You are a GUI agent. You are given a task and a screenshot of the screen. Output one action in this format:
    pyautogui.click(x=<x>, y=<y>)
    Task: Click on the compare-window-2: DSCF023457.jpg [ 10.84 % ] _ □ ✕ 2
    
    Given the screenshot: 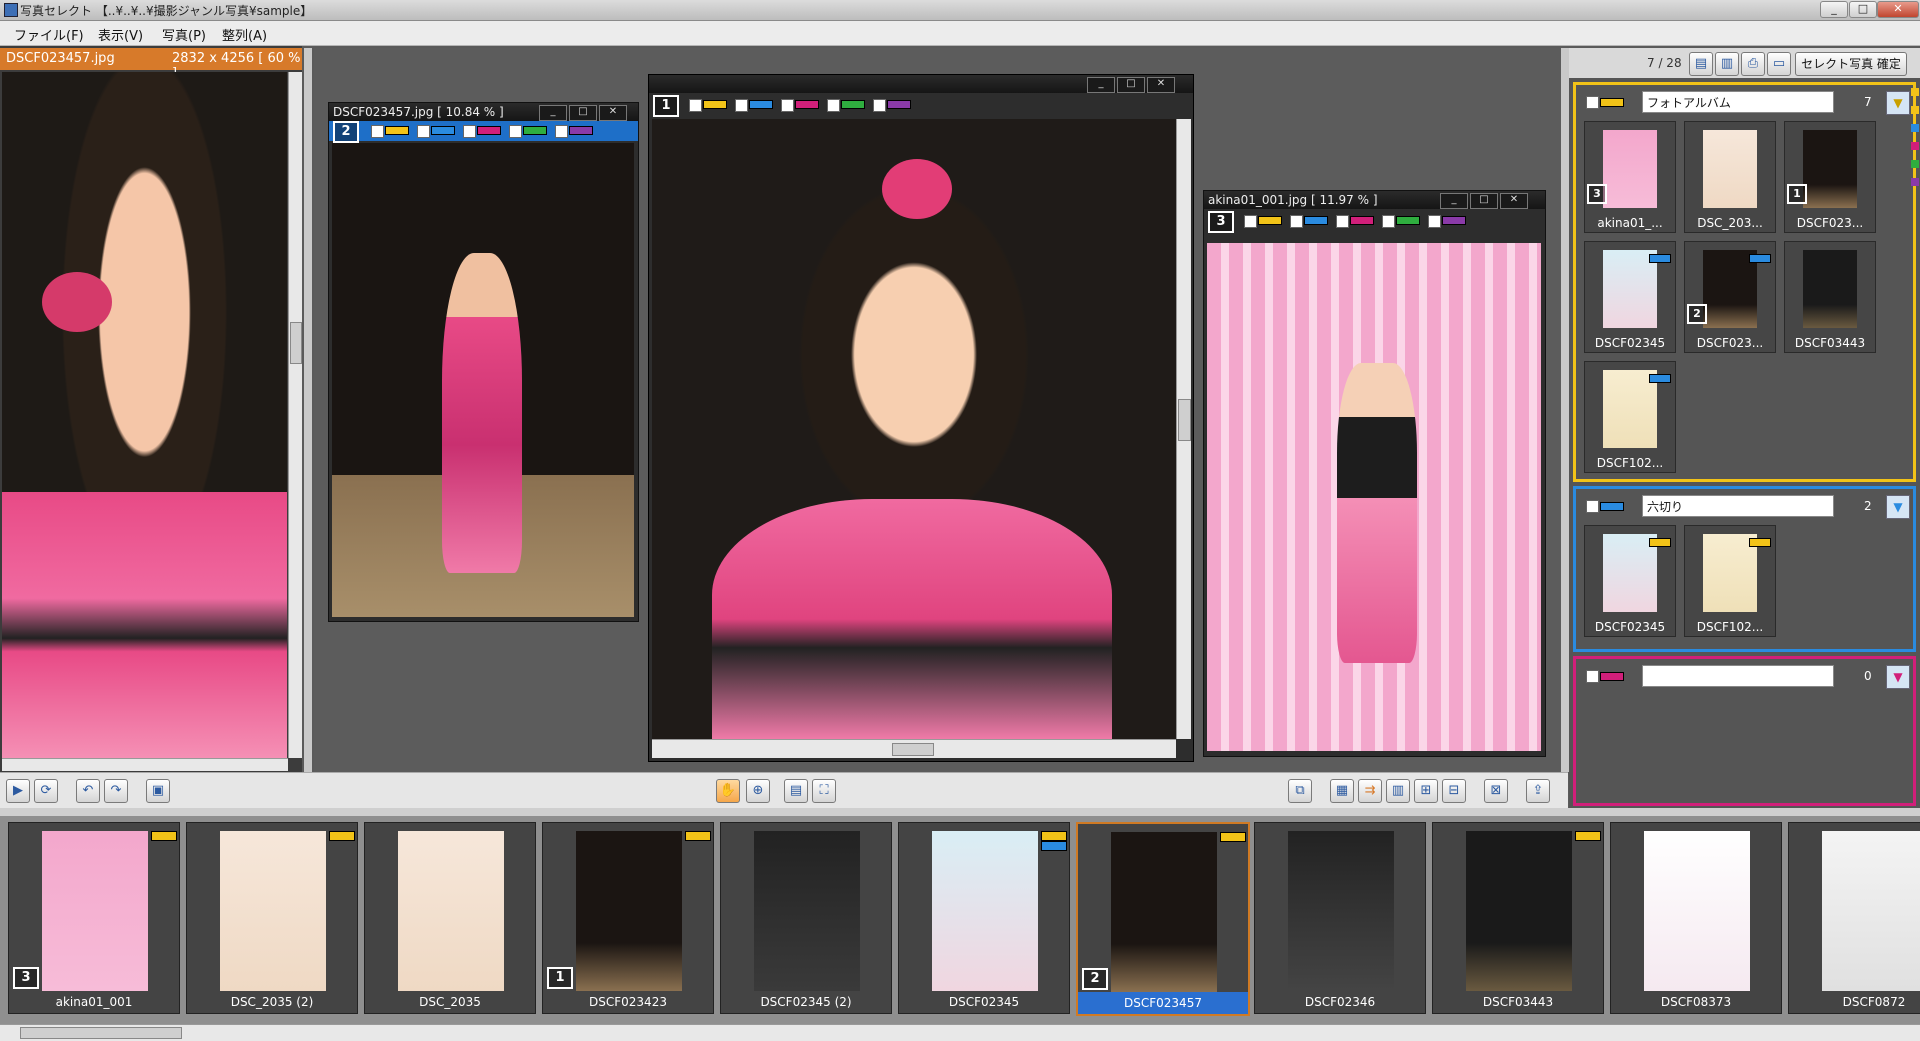 What is the action you would take?
    pyautogui.click(x=483, y=362)
    